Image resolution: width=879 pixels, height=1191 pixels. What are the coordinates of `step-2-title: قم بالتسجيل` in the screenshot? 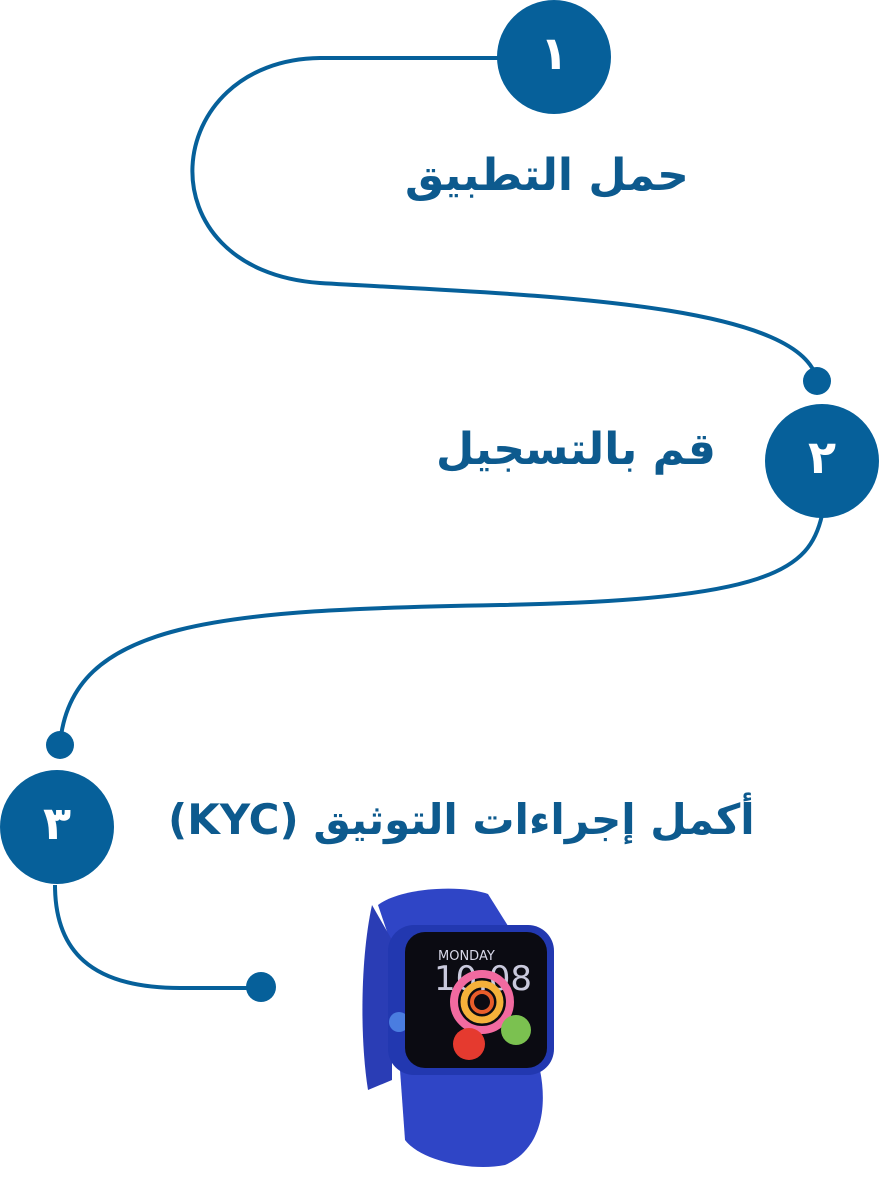 It's located at (576, 449).